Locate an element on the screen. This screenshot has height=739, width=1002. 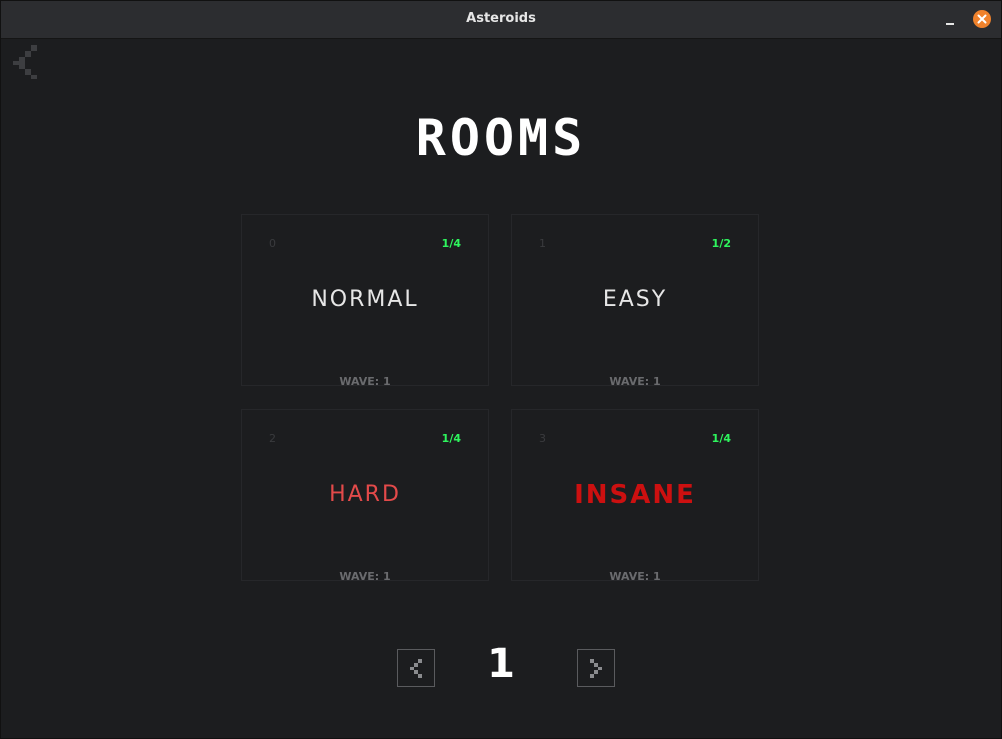
room-mode: HARD is located at coordinates (365, 494).